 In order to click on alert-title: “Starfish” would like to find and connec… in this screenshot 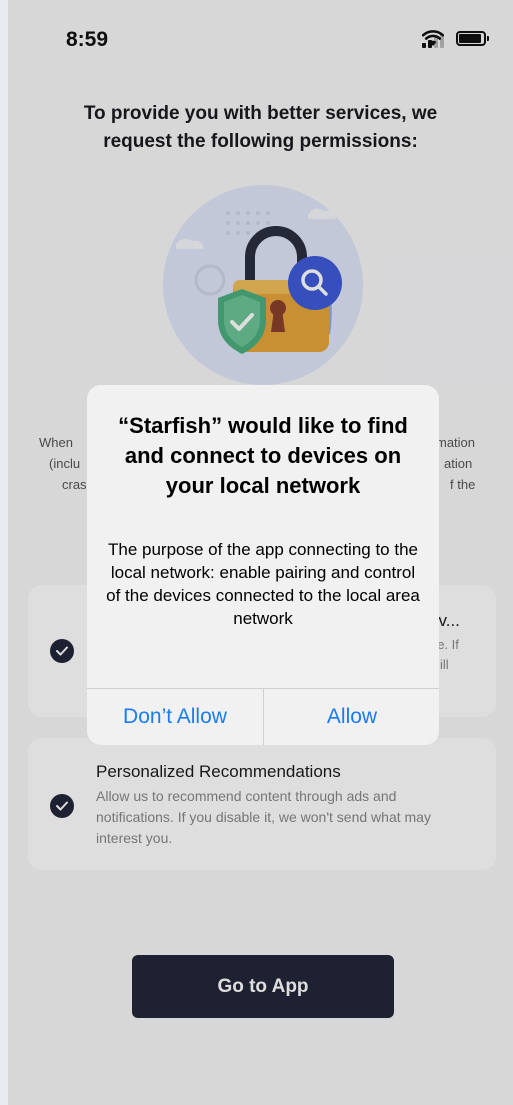, I will do `click(263, 455)`.